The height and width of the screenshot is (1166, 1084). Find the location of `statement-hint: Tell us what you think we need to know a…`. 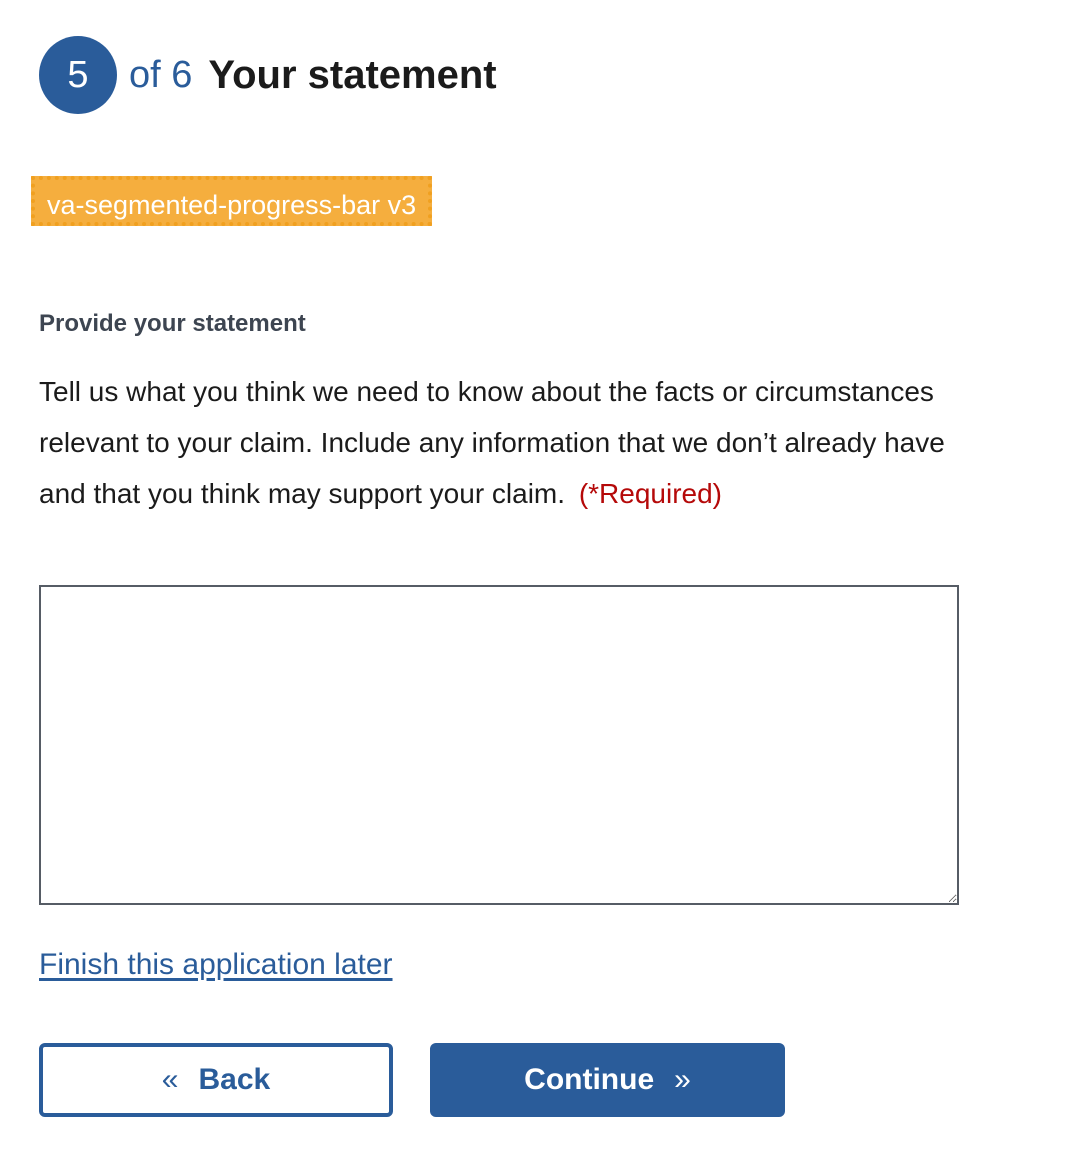

statement-hint: Tell us what you think we need to know a… is located at coordinates (499, 442).